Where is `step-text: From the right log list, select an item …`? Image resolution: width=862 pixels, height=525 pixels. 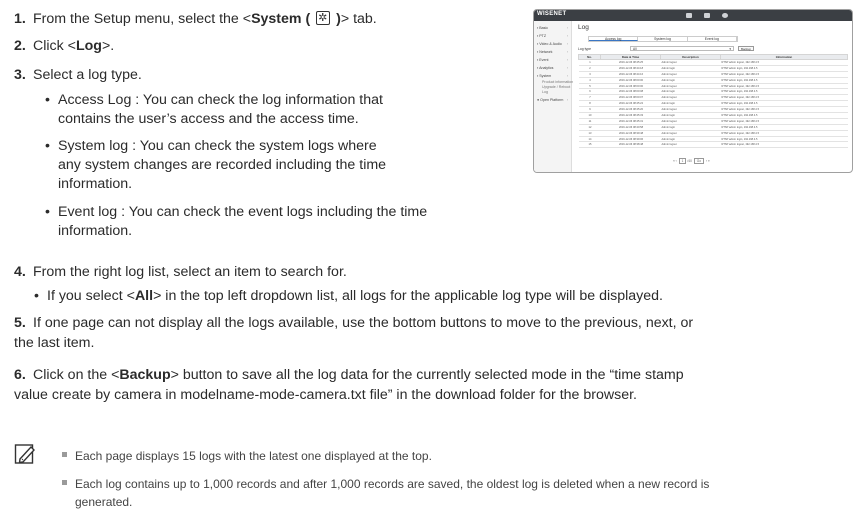 step-text: From the right log list, select an item … is located at coordinates (190, 272).